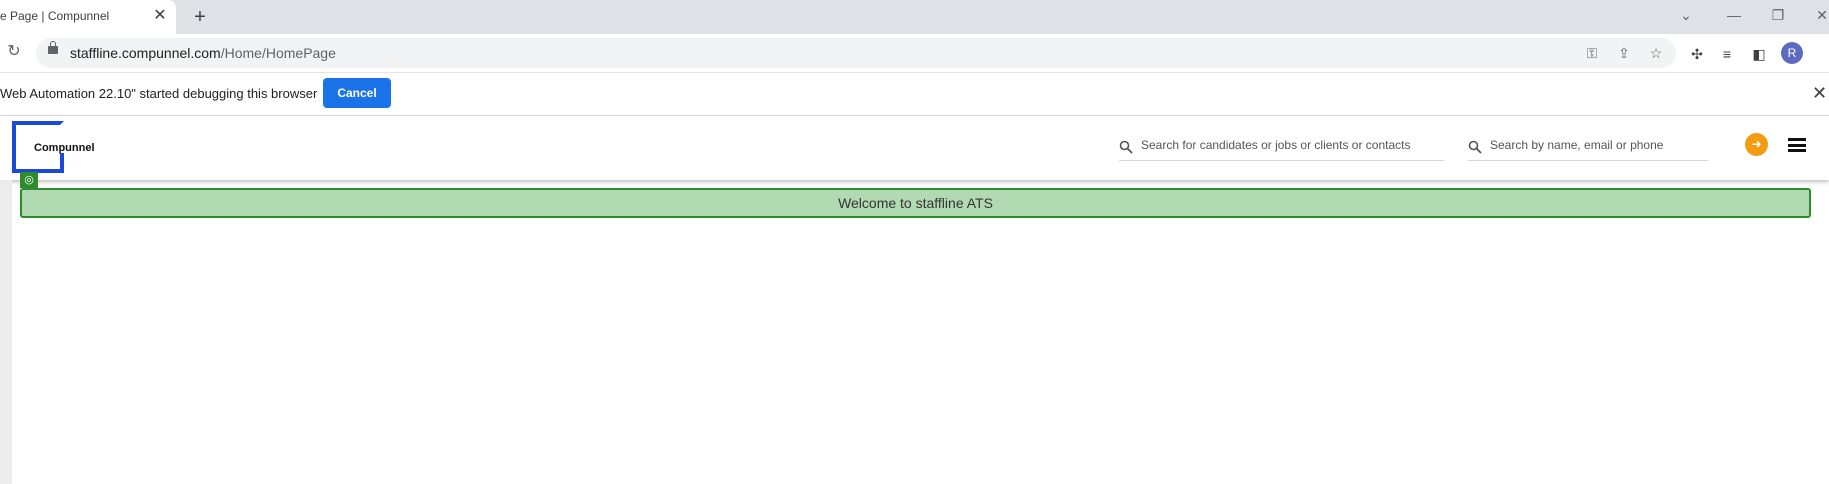 The image size is (1829, 484). What do you see at coordinates (1778, 15) in the screenshot?
I see `restore-icon: ❐` at bounding box center [1778, 15].